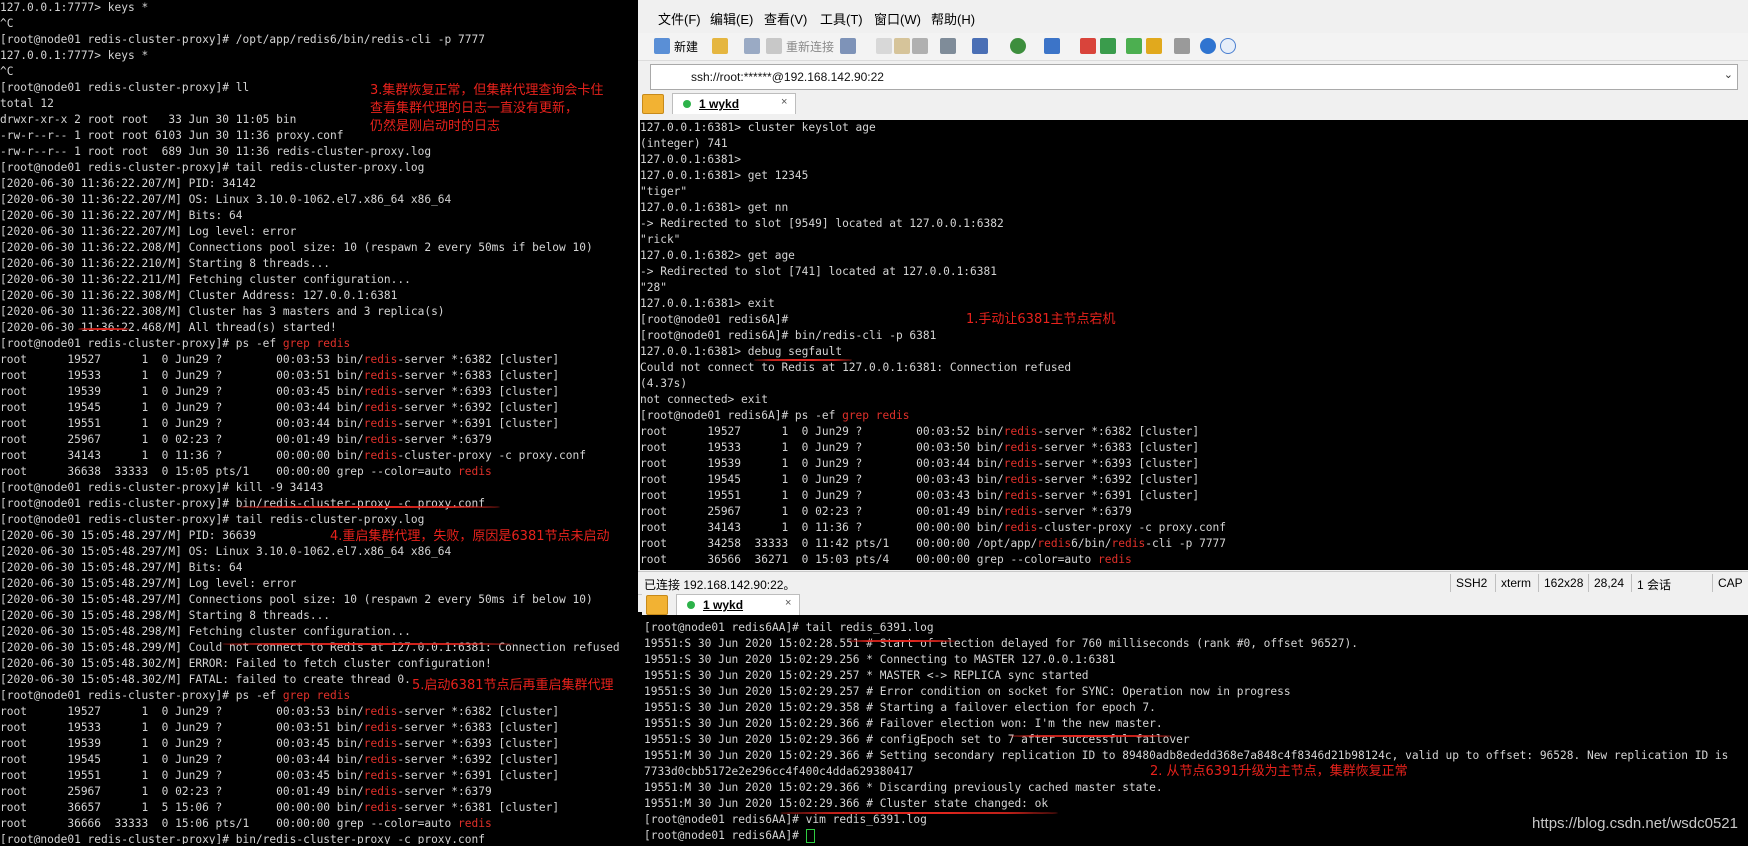  I want to click on address-text: ssh://root:******@192.168.142.90:22, so click(787, 77).